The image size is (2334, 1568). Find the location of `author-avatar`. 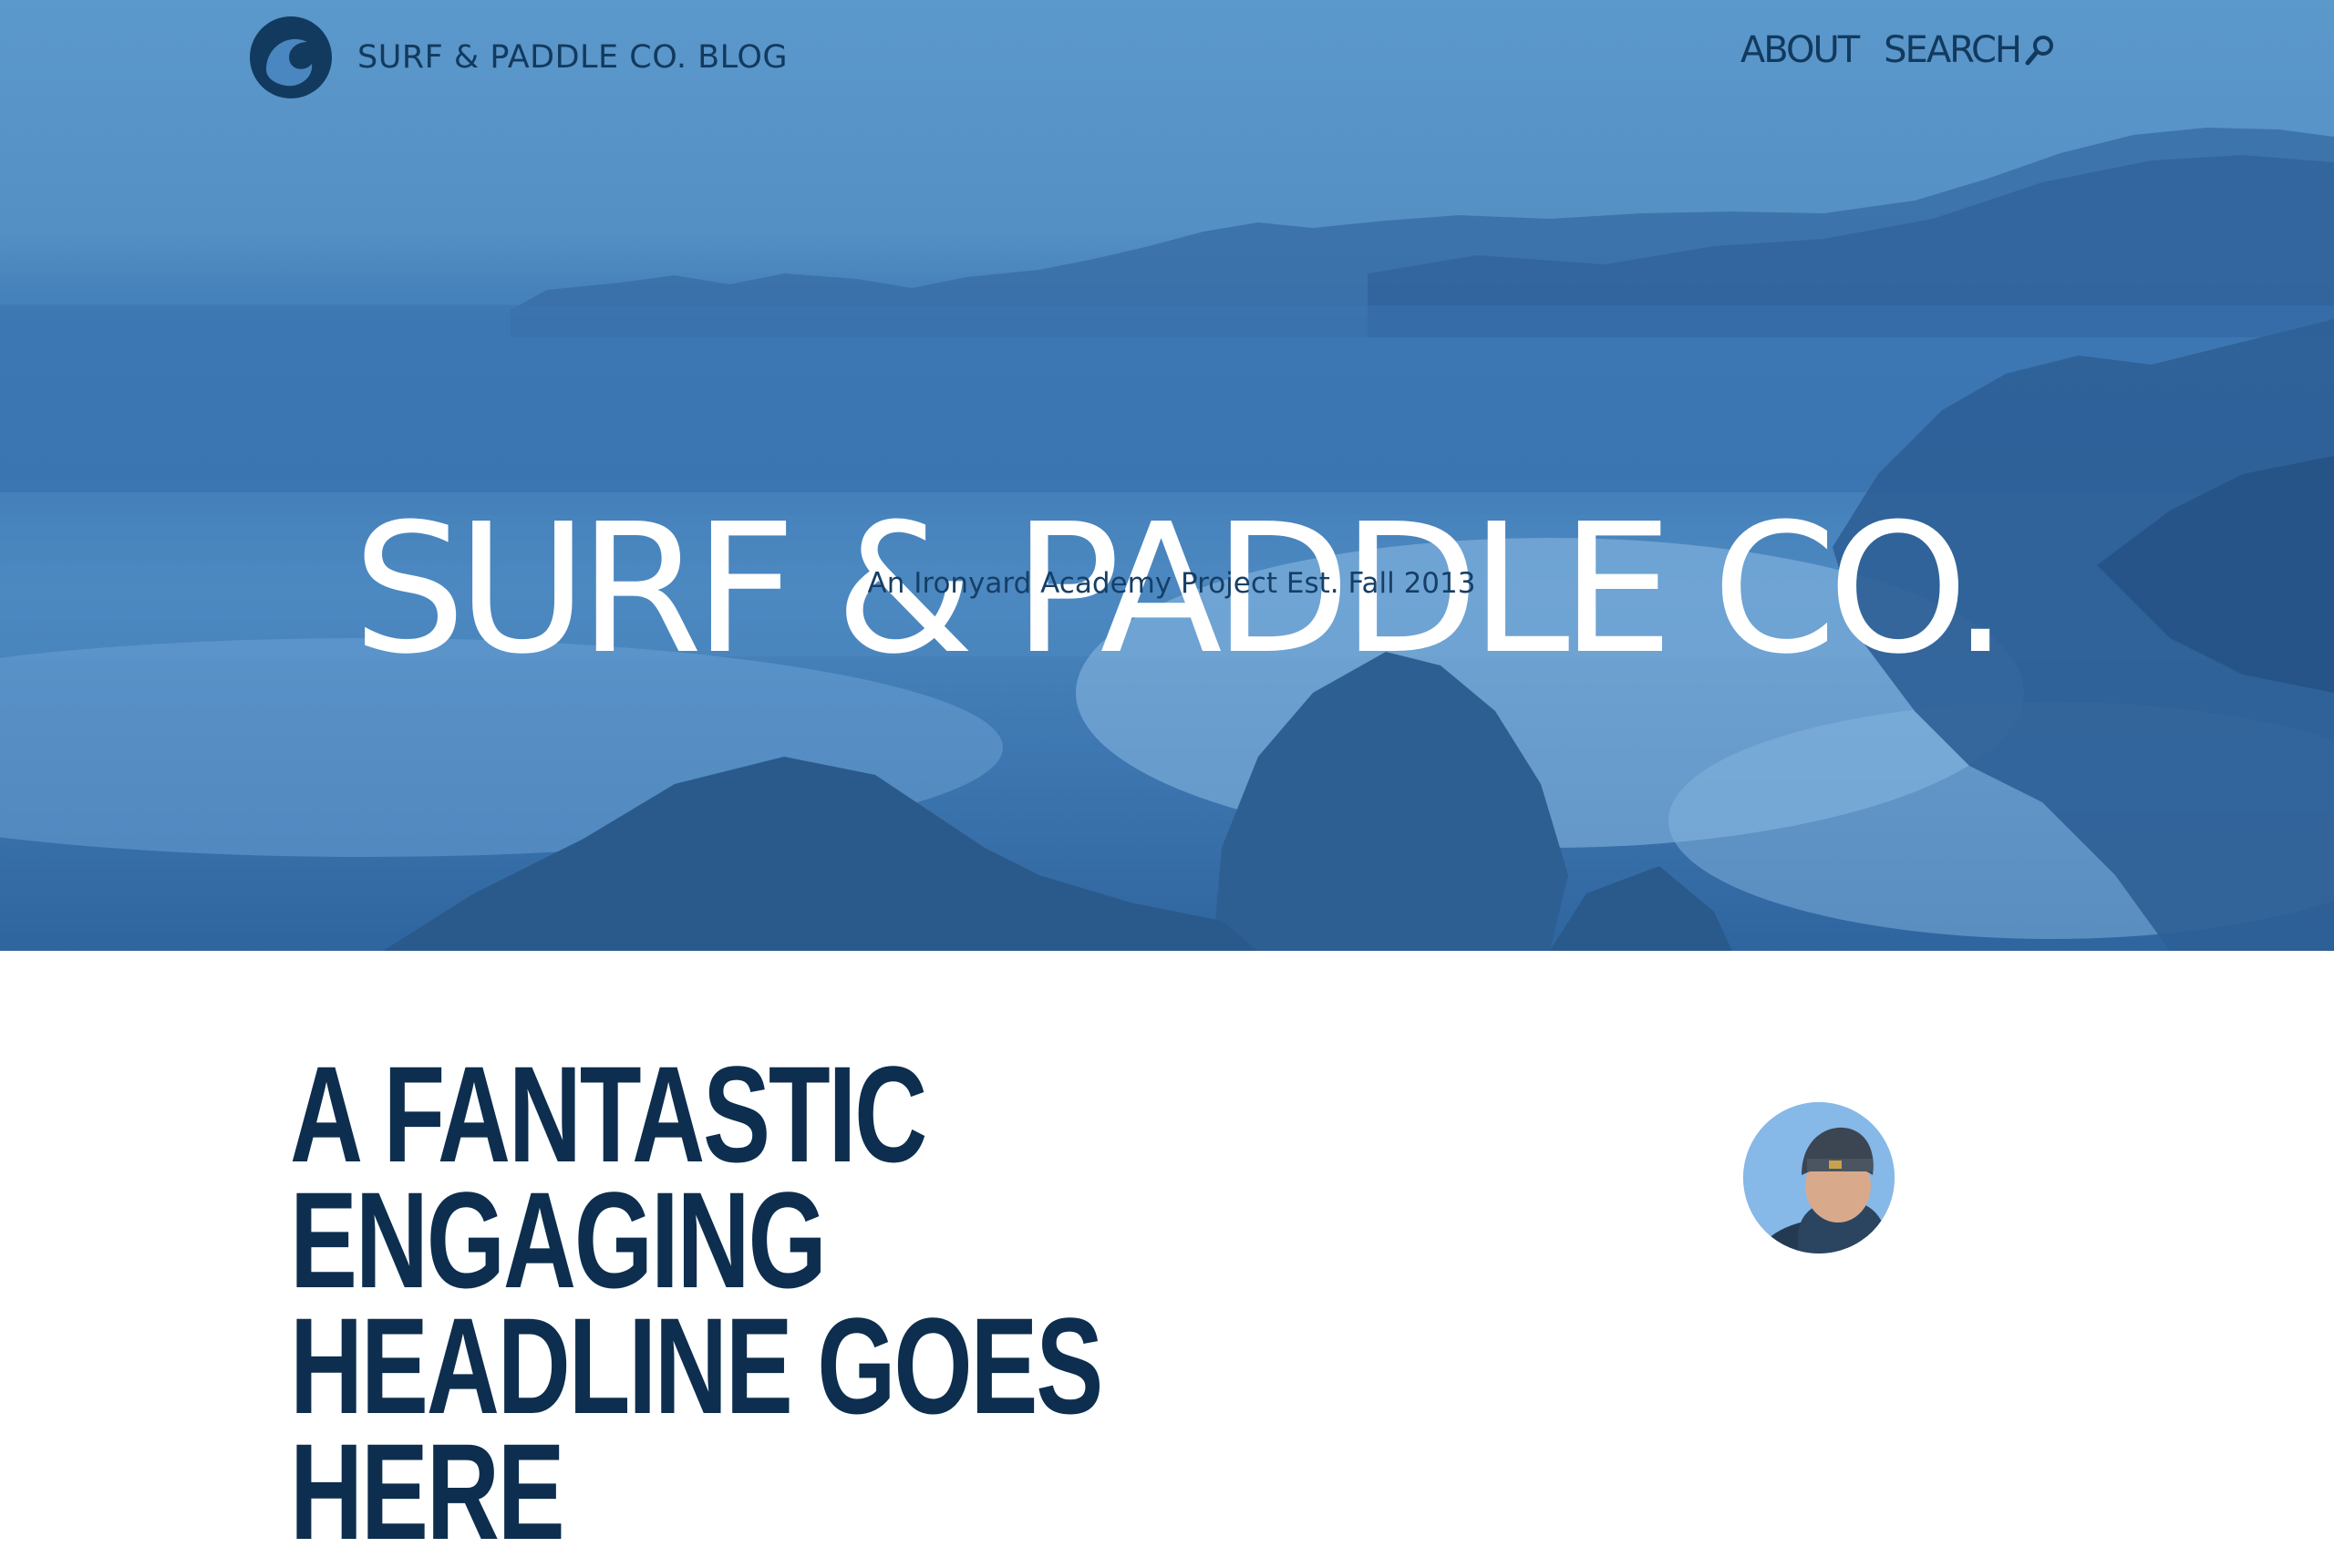

author-avatar is located at coordinates (1819, 1177).